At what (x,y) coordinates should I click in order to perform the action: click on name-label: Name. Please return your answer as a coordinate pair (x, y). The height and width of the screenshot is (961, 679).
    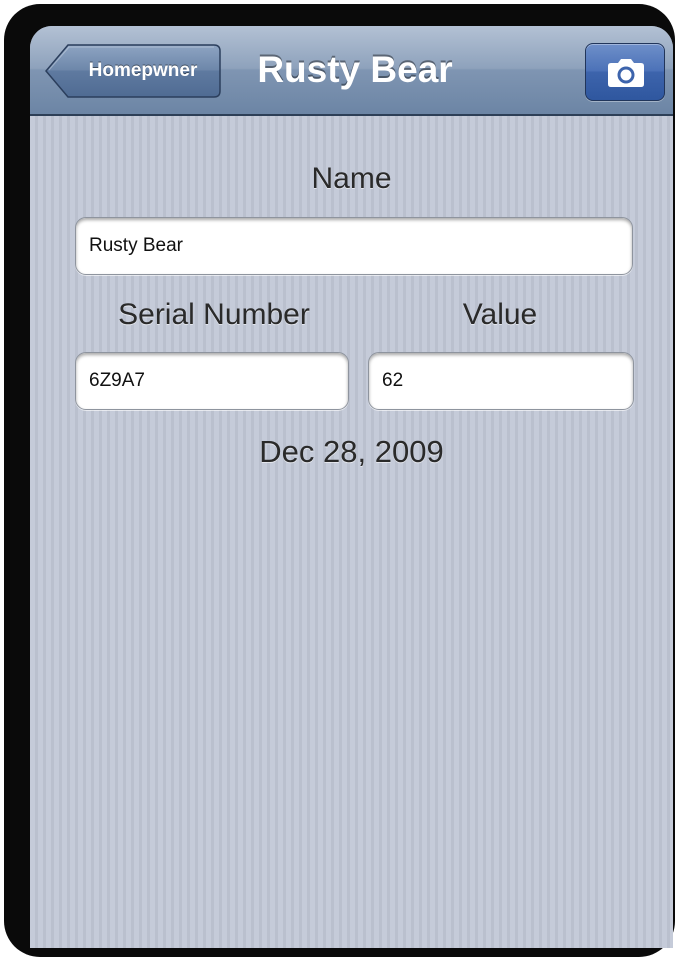
    Looking at the image, I should click on (351, 178).